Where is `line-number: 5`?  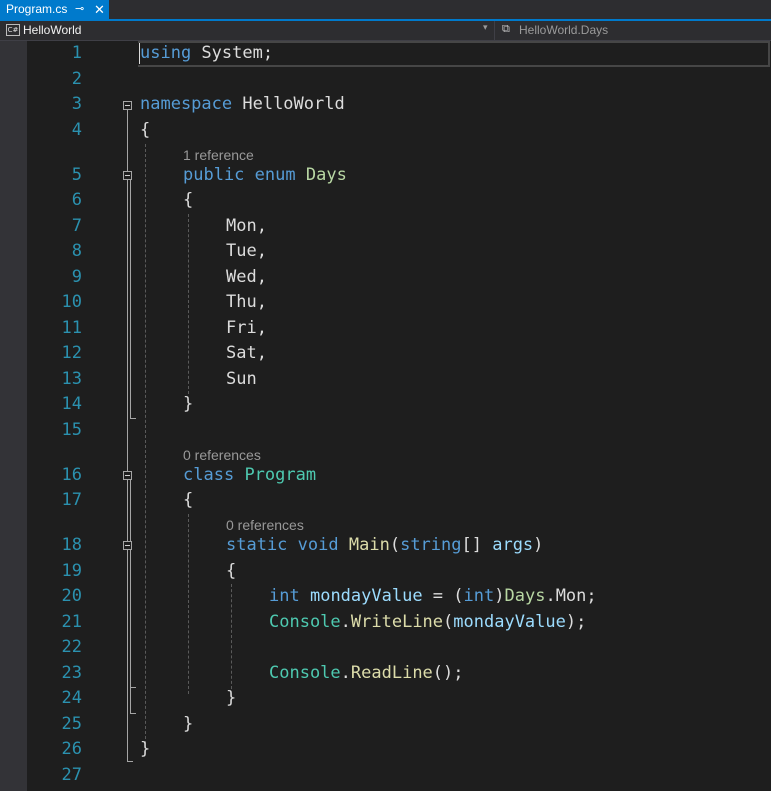 line-number: 5 is located at coordinates (76, 175).